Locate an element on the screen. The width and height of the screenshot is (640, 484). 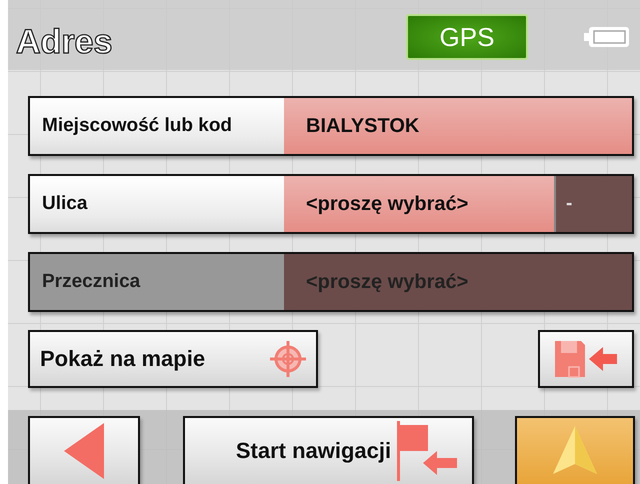
back-button is located at coordinates (84, 450).